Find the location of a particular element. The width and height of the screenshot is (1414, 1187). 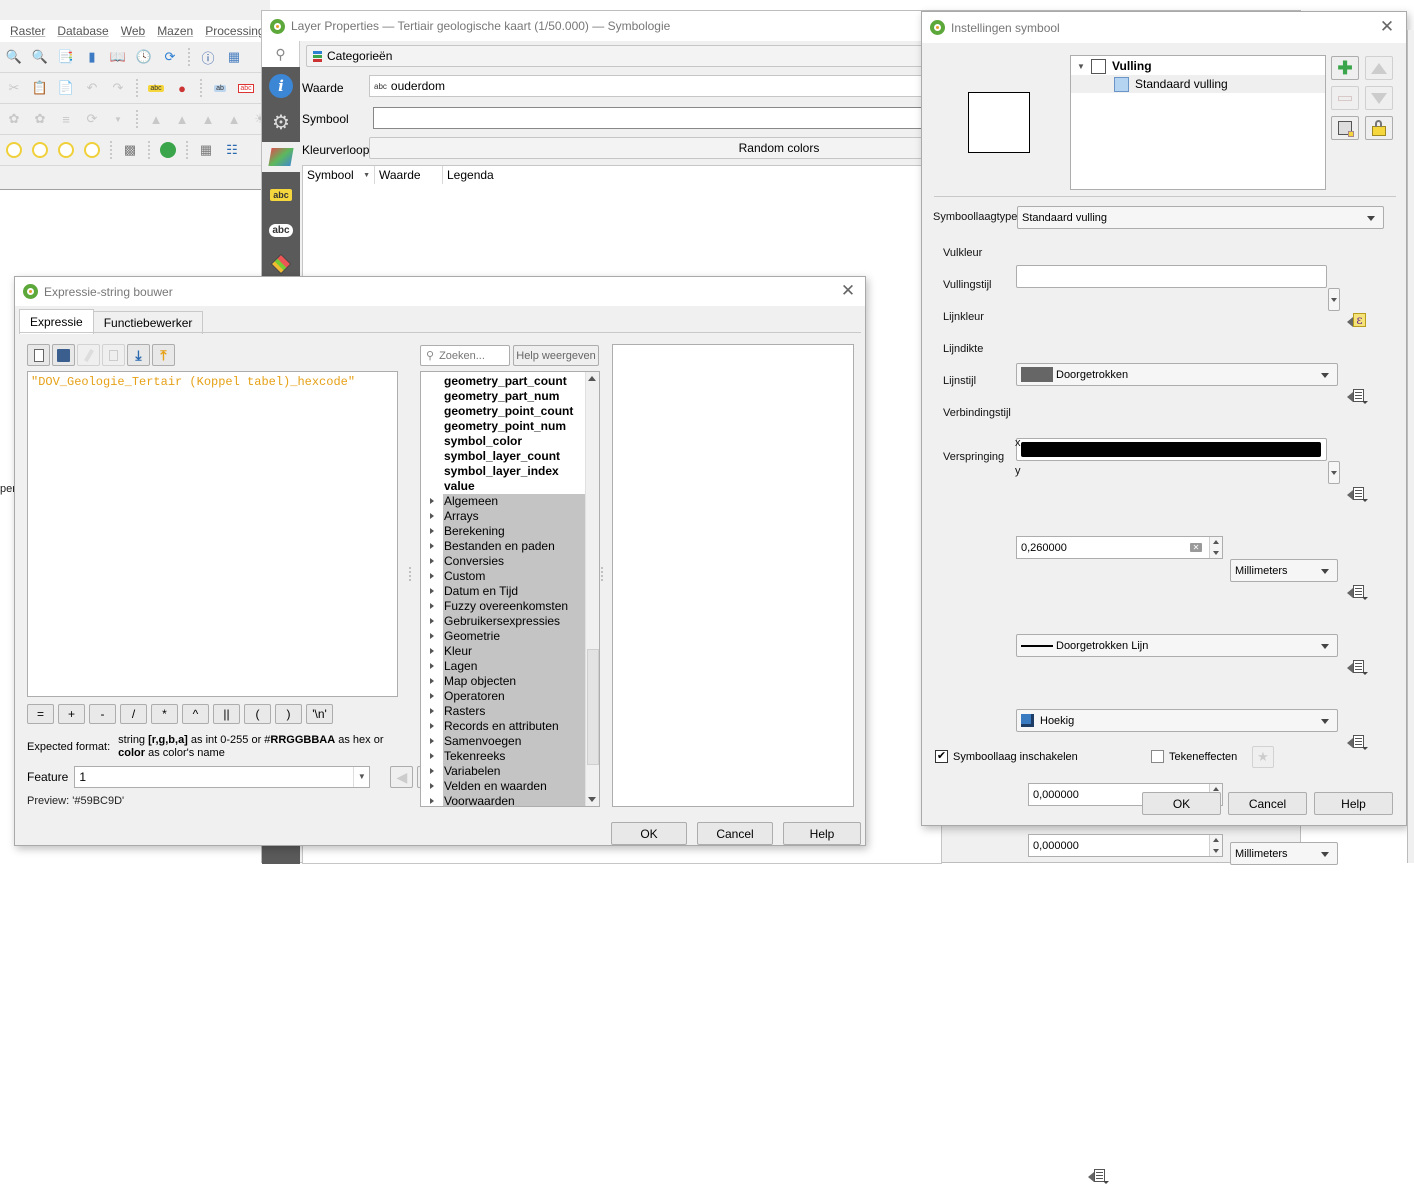

add-layer-button: ✚ is located at coordinates (1345, 68).